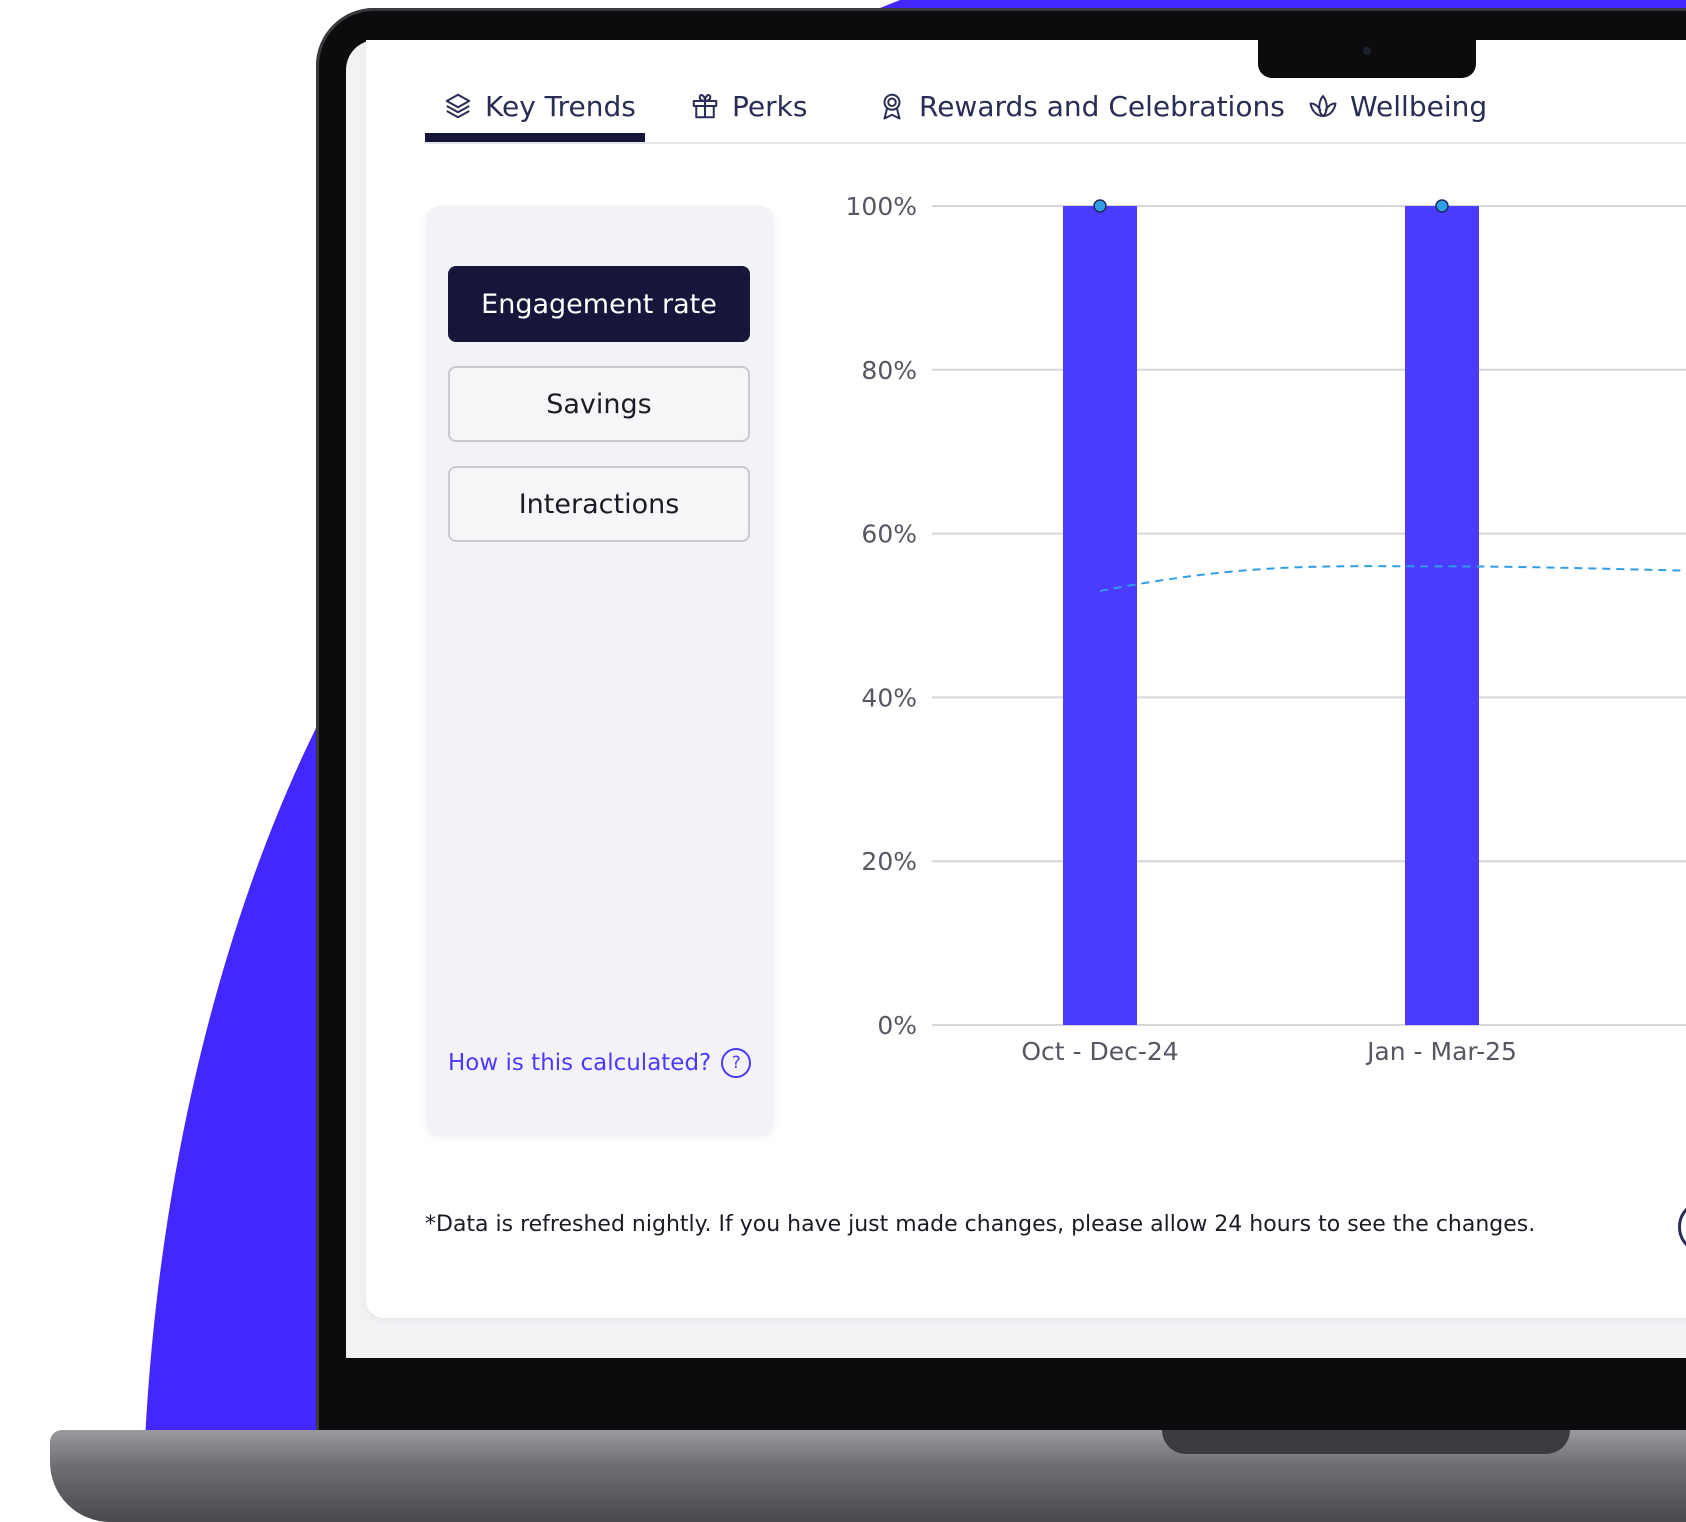 This screenshot has height=1522, width=1686. What do you see at coordinates (897, 1025) in the screenshot?
I see `y-tick-label: 0%` at bounding box center [897, 1025].